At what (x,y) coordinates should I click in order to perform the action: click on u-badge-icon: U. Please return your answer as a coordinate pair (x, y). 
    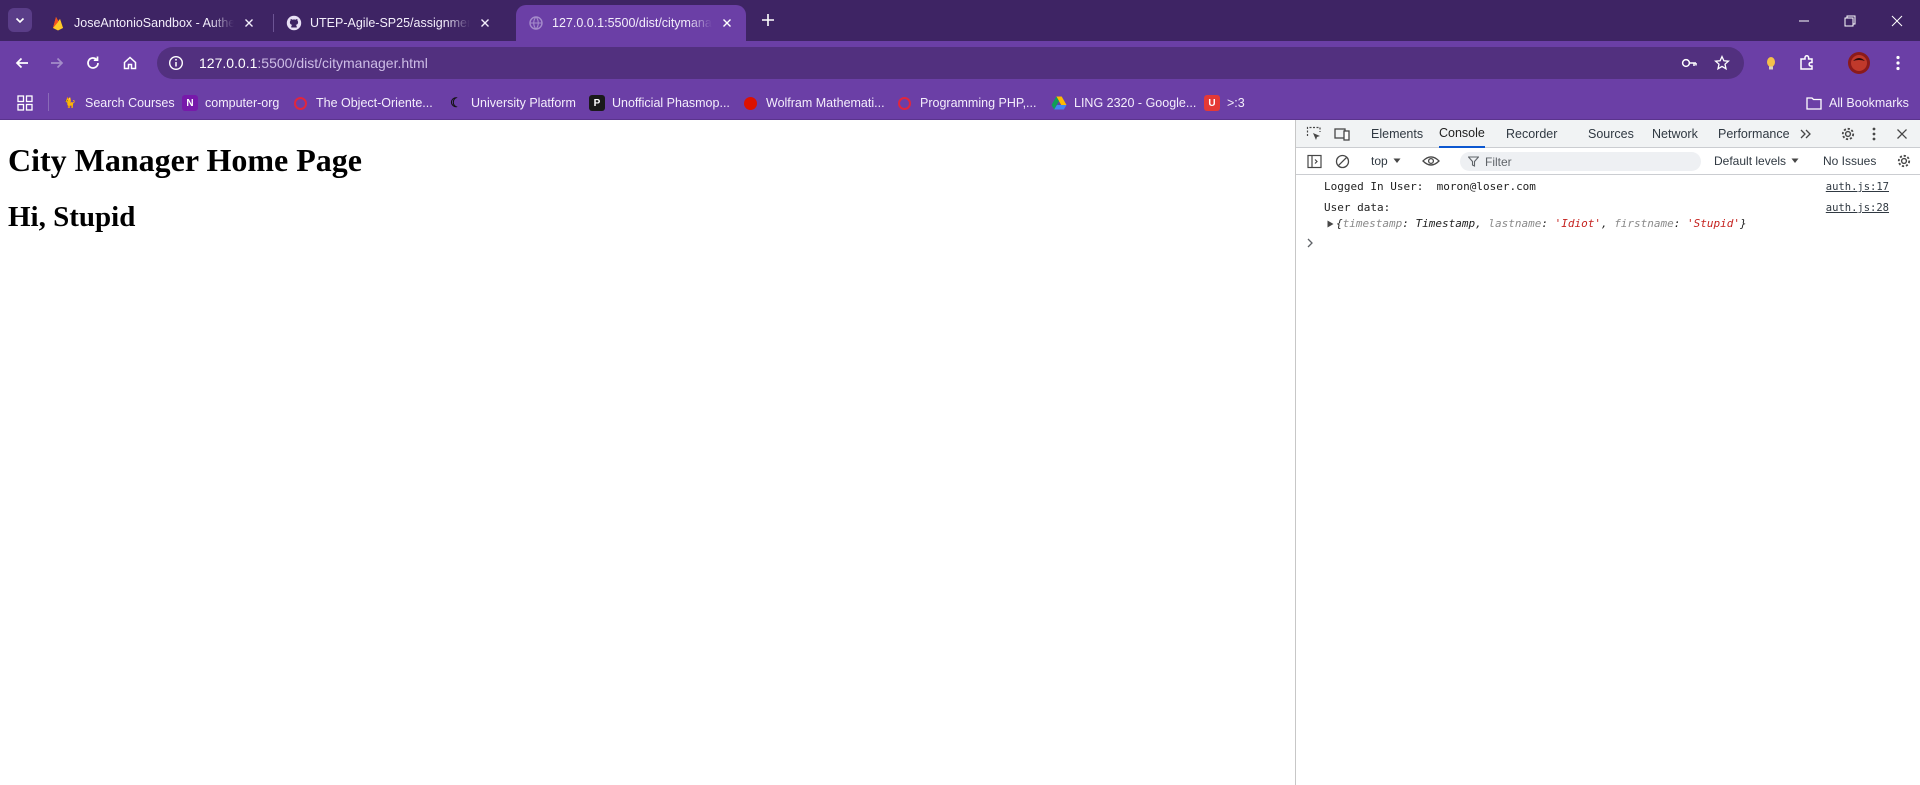
    Looking at the image, I should click on (1212, 103).